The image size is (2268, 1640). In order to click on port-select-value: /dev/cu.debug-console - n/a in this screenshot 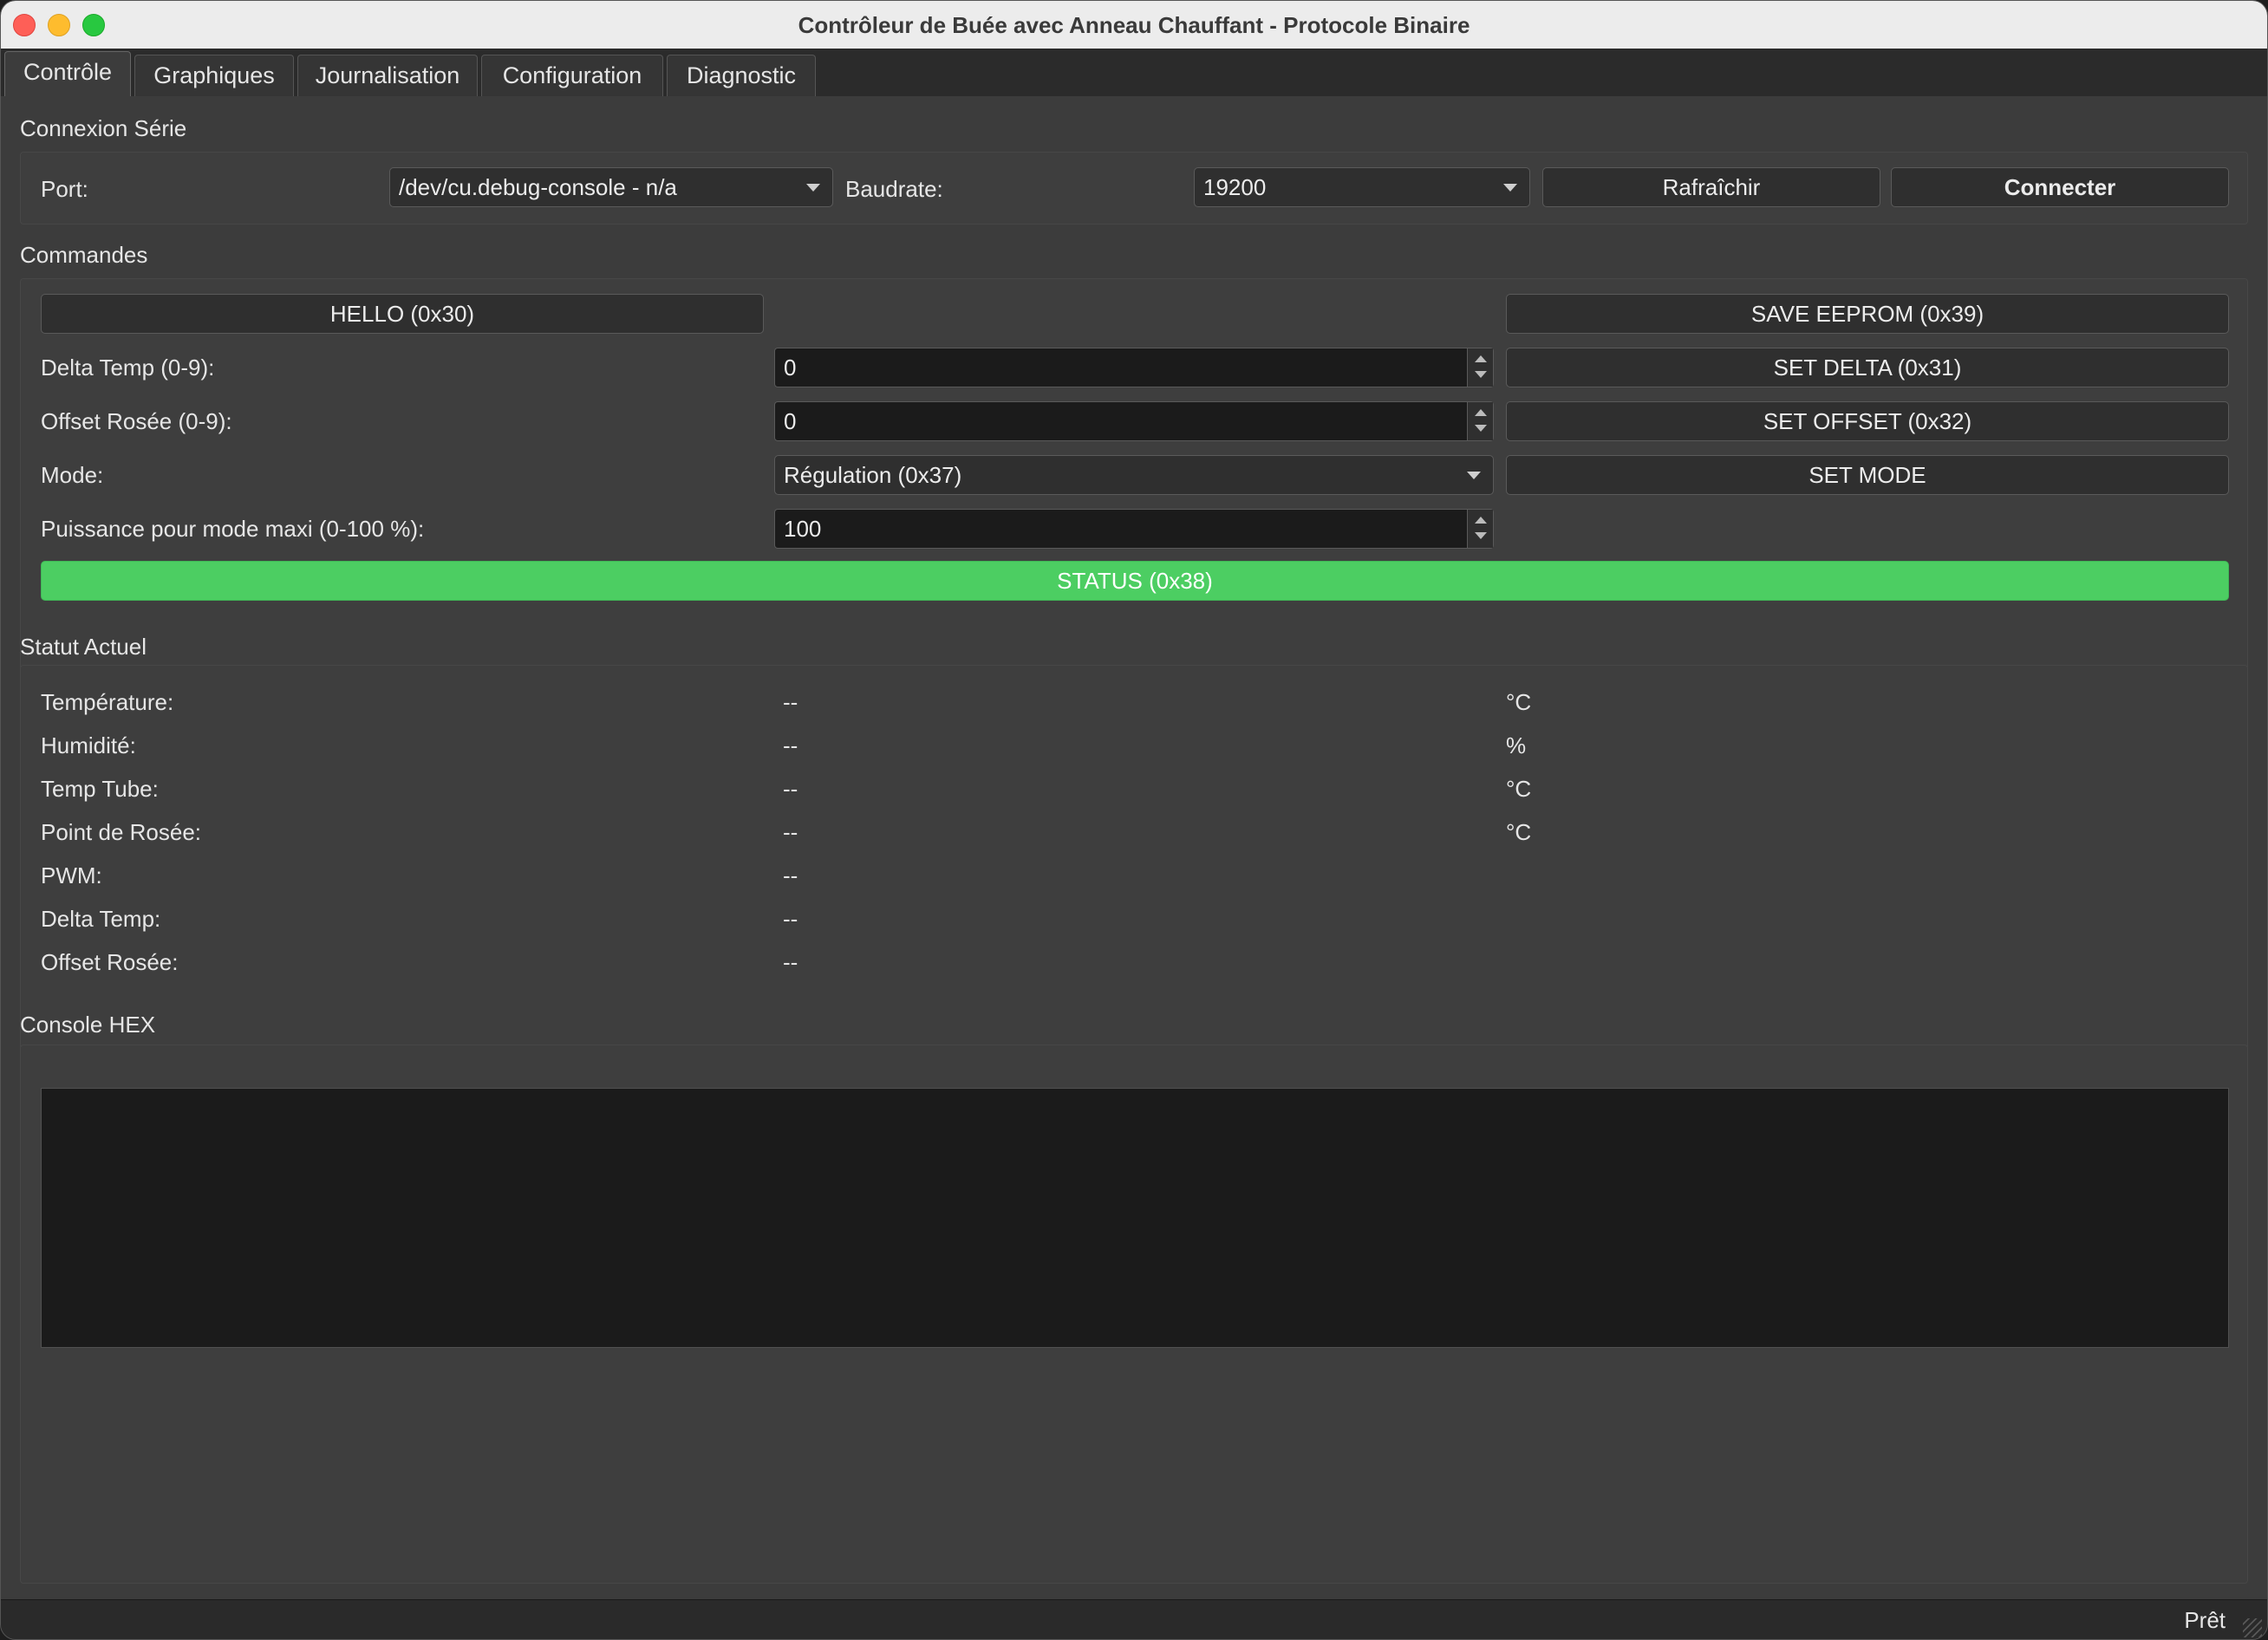, I will do `click(538, 187)`.